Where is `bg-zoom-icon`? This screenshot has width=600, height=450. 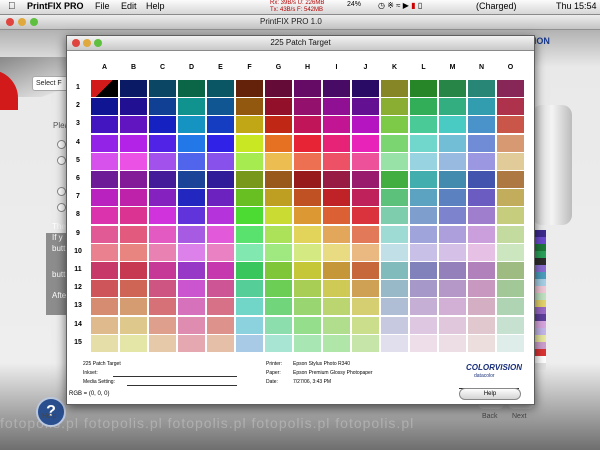 bg-zoom-icon is located at coordinates (34, 22).